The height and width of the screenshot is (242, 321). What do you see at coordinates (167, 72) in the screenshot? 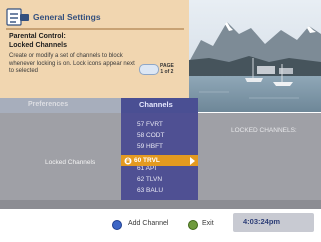
I see `page-indicator-count: 1 of 2` at bounding box center [167, 72].